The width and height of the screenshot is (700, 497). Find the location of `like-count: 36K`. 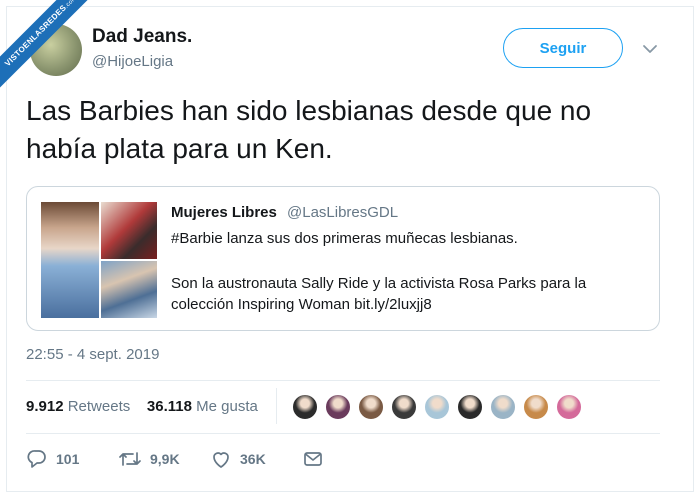

like-count: 36K is located at coordinates (253, 459).